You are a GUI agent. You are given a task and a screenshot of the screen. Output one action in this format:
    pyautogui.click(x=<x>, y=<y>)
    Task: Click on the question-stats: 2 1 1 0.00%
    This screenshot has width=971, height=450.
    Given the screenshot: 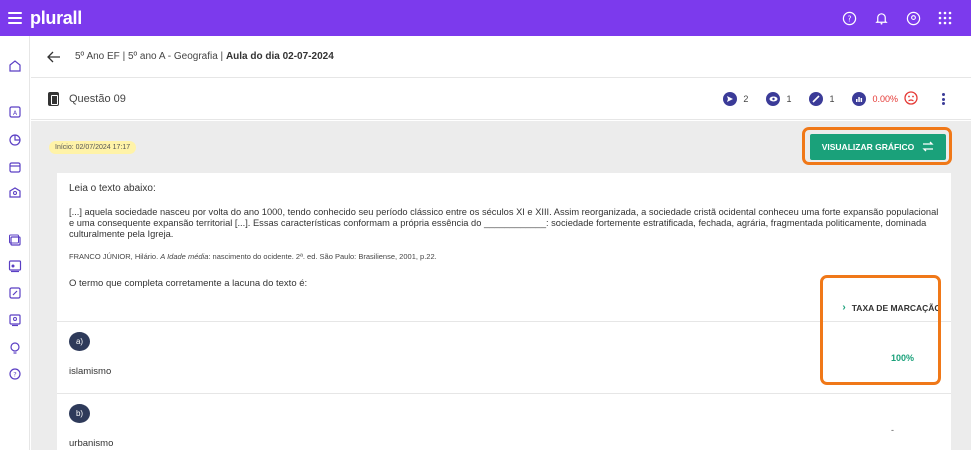 What is the action you would take?
    pyautogui.click(x=834, y=99)
    